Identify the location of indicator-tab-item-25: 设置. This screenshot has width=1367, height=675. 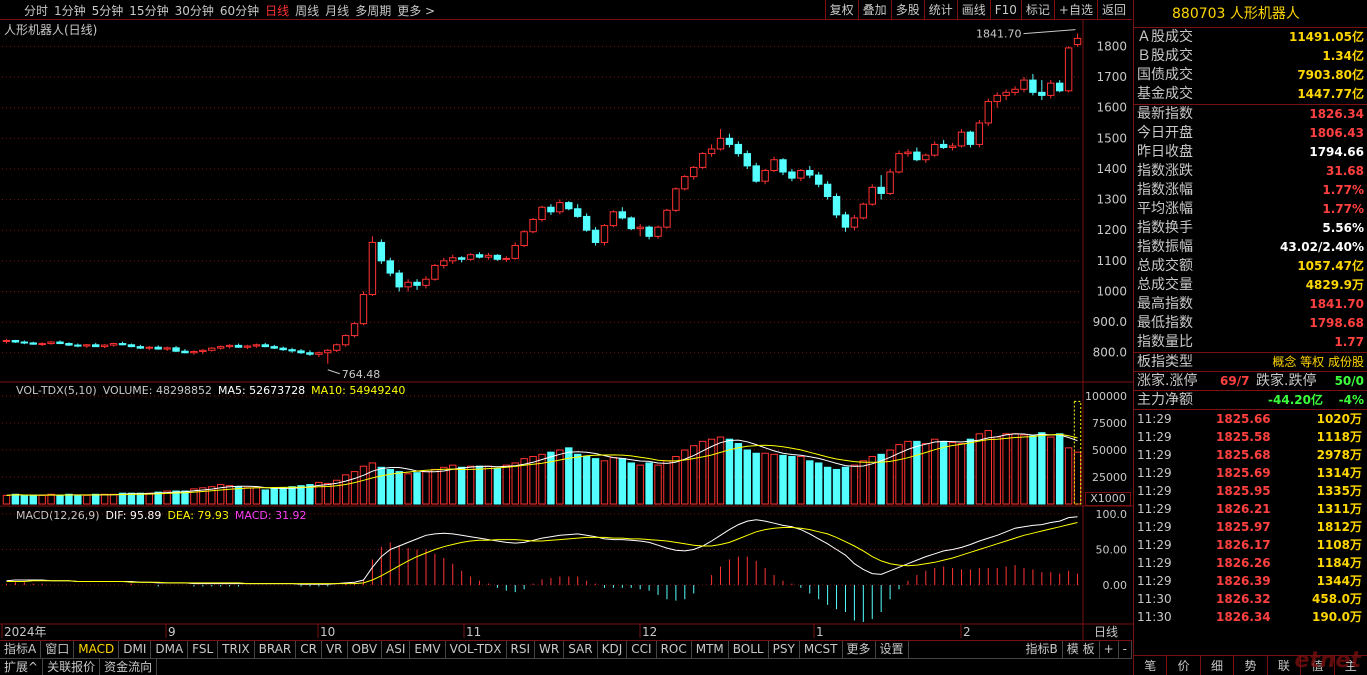
(892, 649).